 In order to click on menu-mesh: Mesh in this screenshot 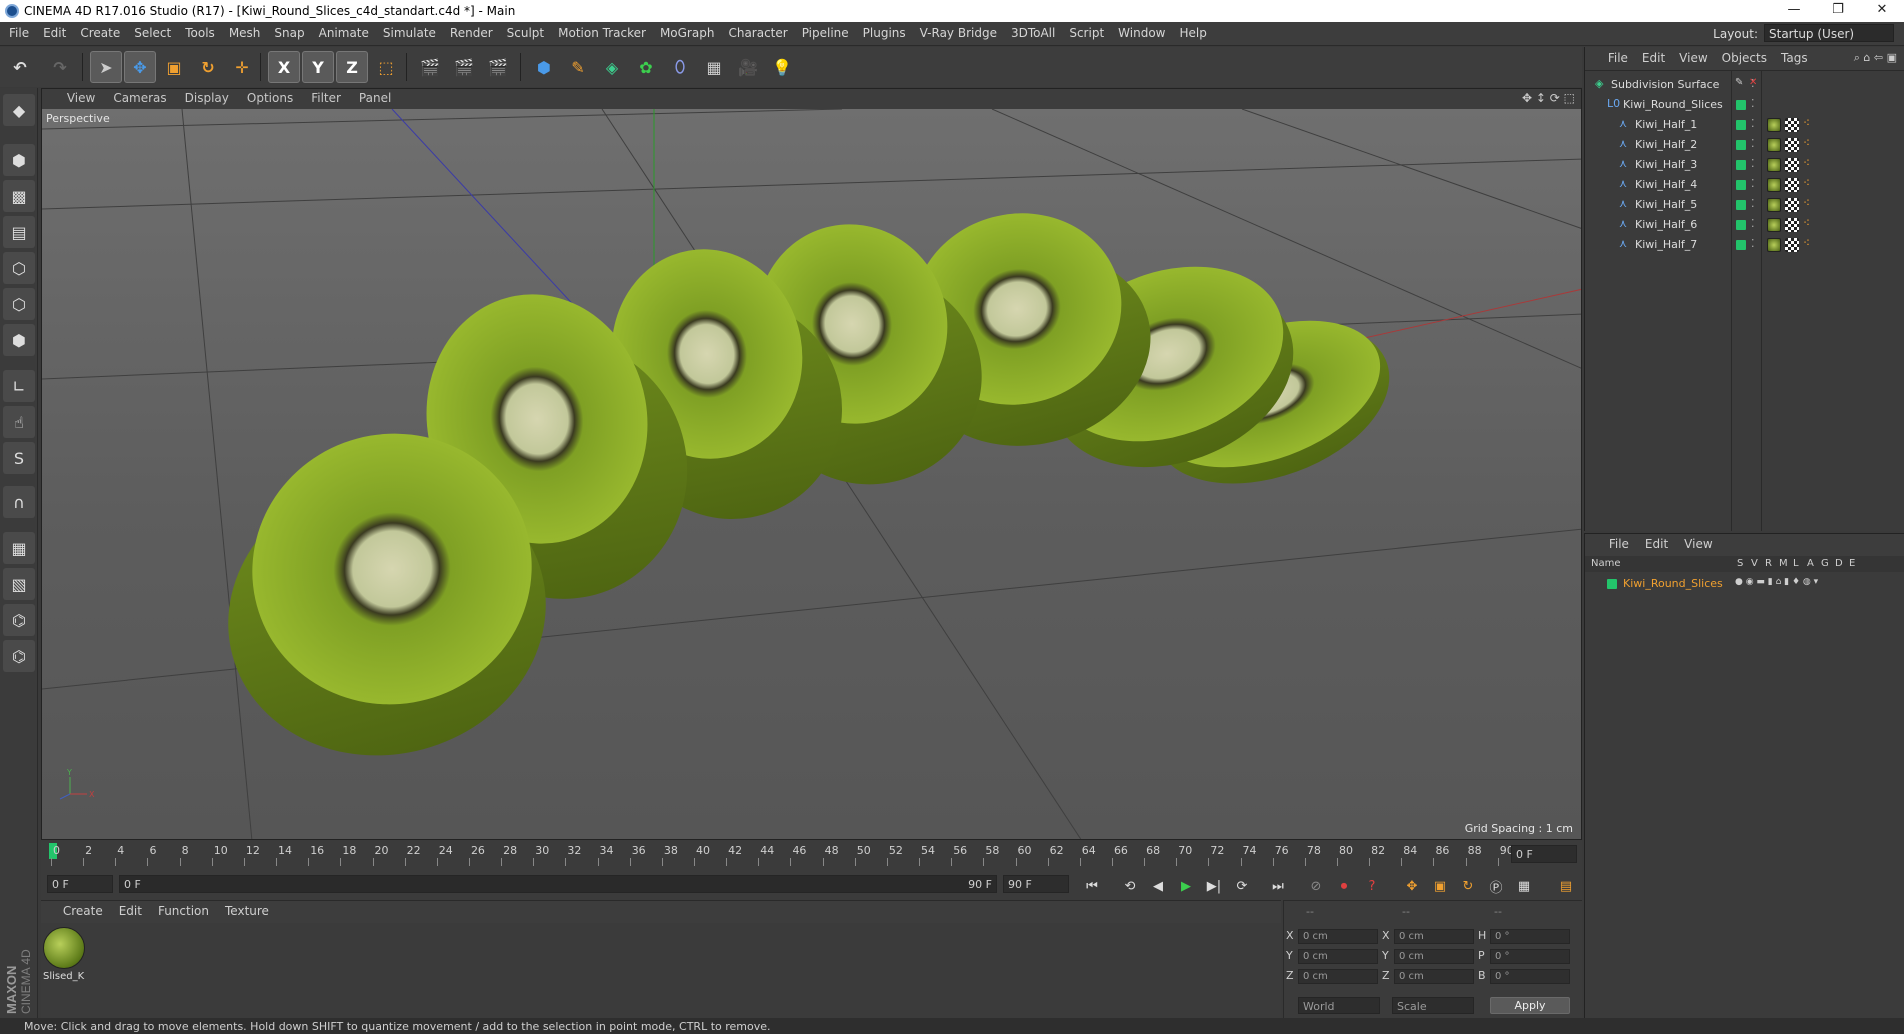, I will do `click(245, 34)`.